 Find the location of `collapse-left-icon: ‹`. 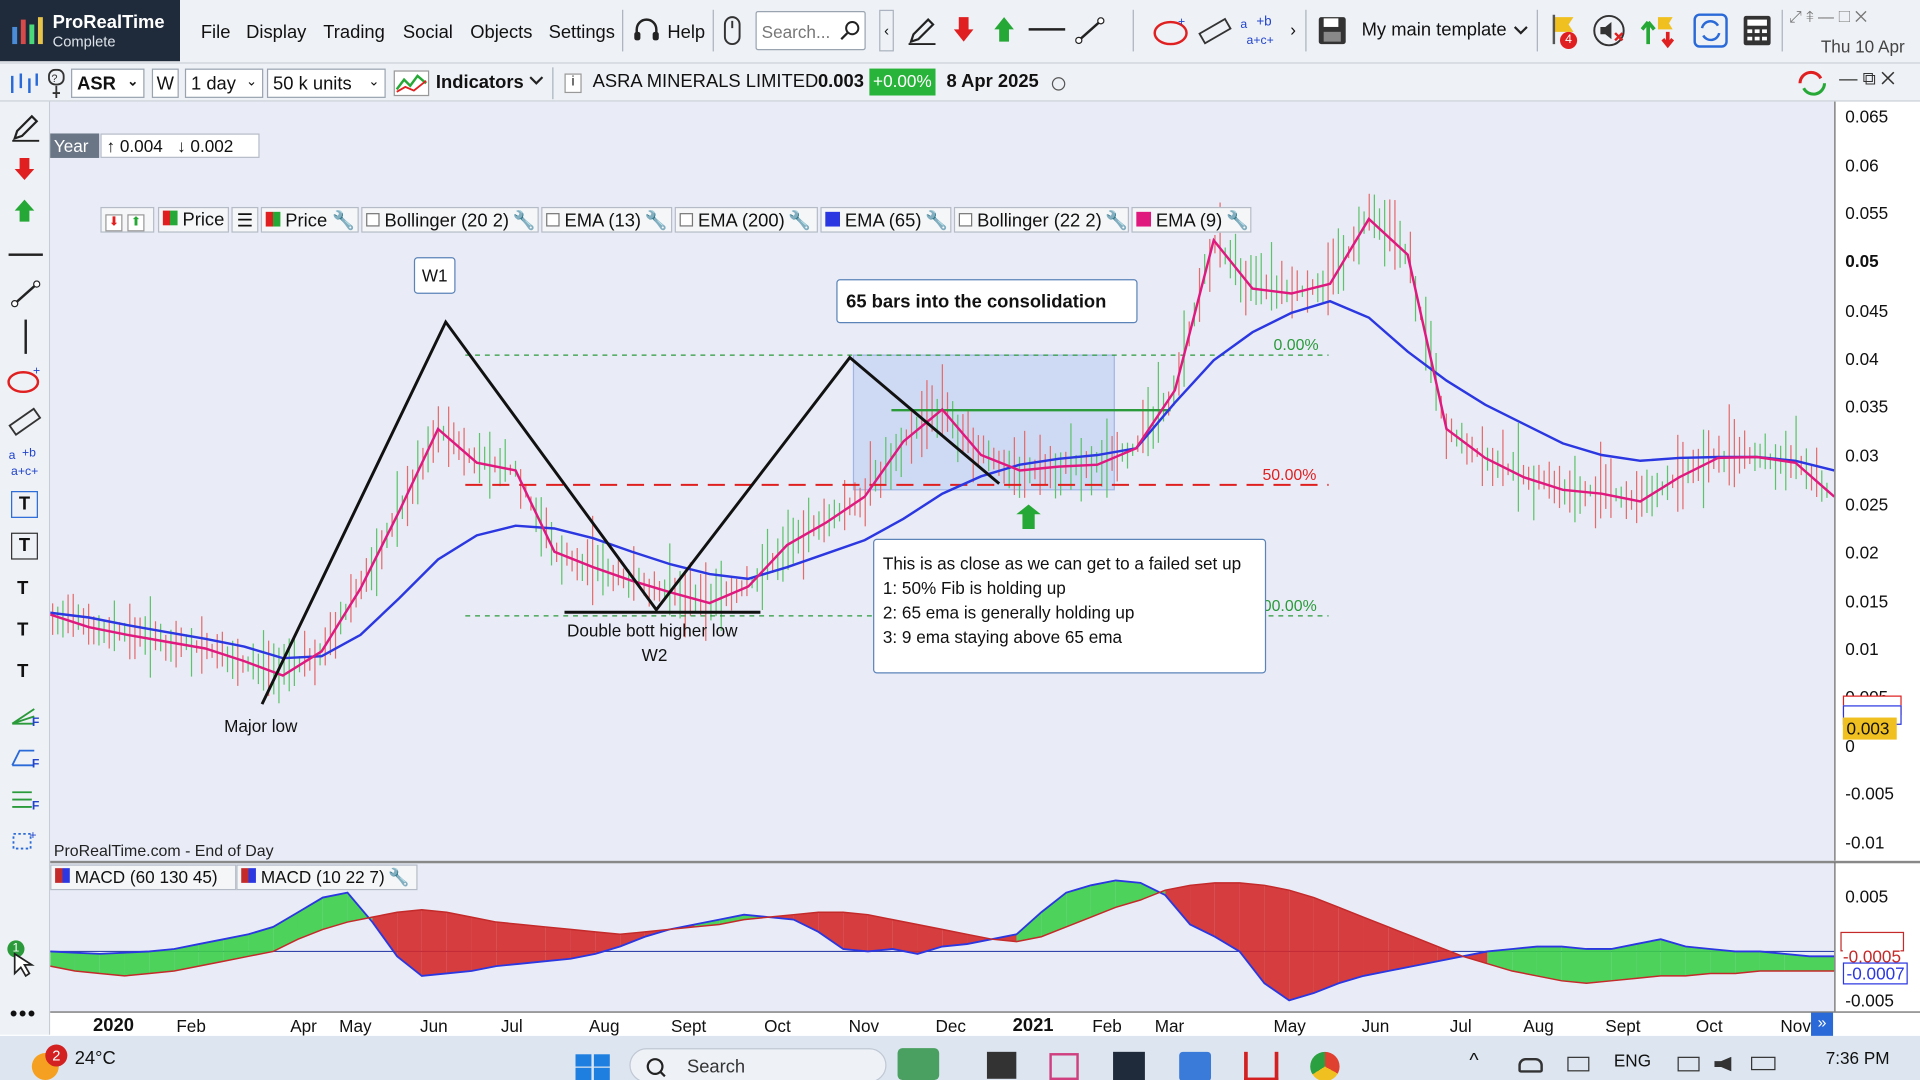

collapse-left-icon: ‹ is located at coordinates (886, 30).